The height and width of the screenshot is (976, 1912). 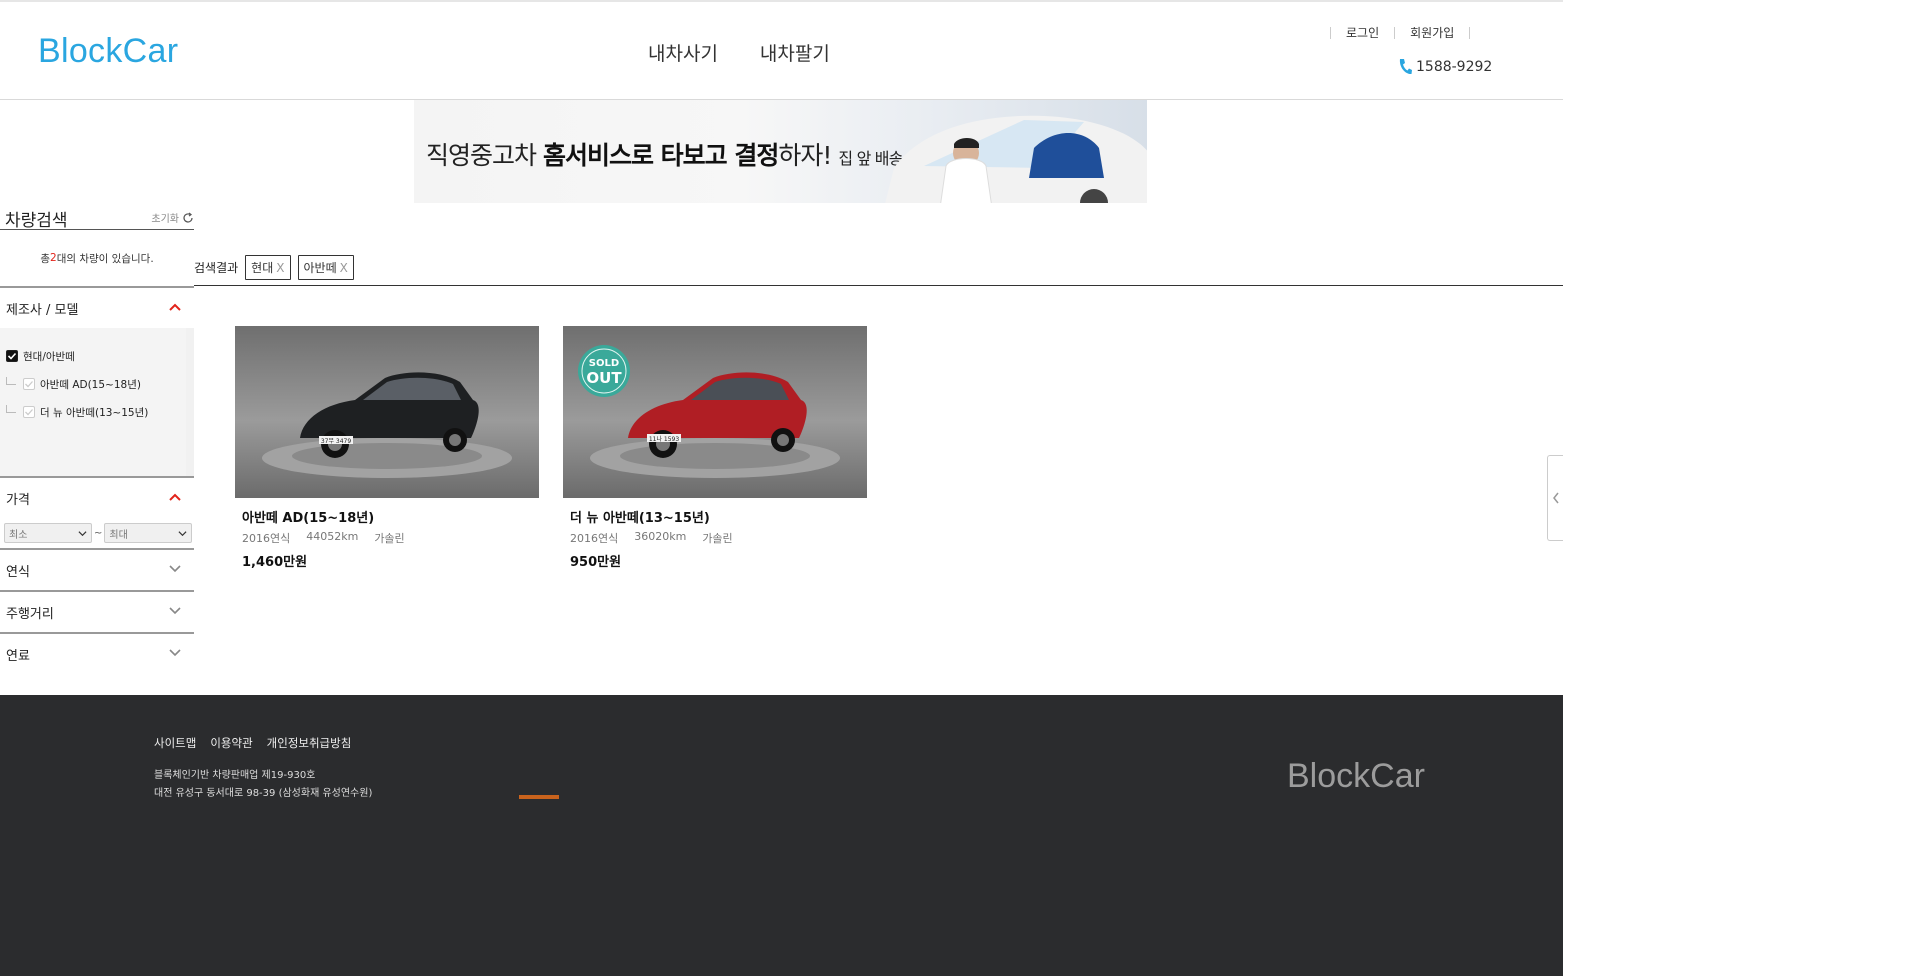 I want to click on banner-text-strong: 홈서비스로 타보고 결정, so click(x=660, y=155).